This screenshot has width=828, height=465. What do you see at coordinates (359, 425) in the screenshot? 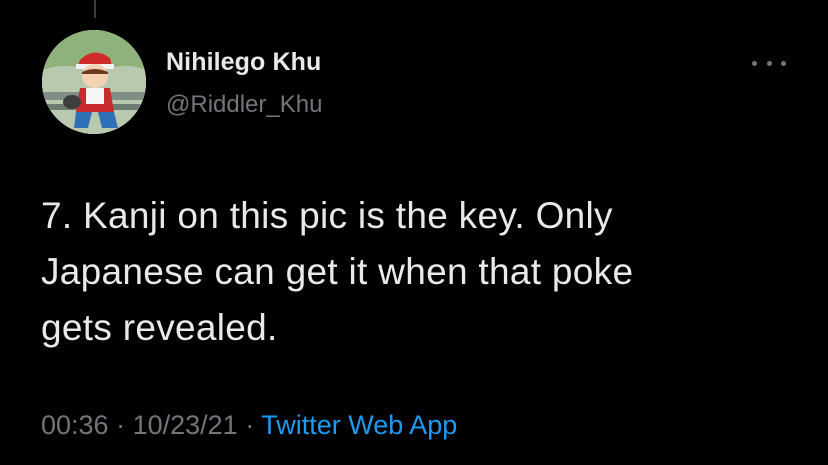
I see `tweet-source-link: Twitter Web App` at bounding box center [359, 425].